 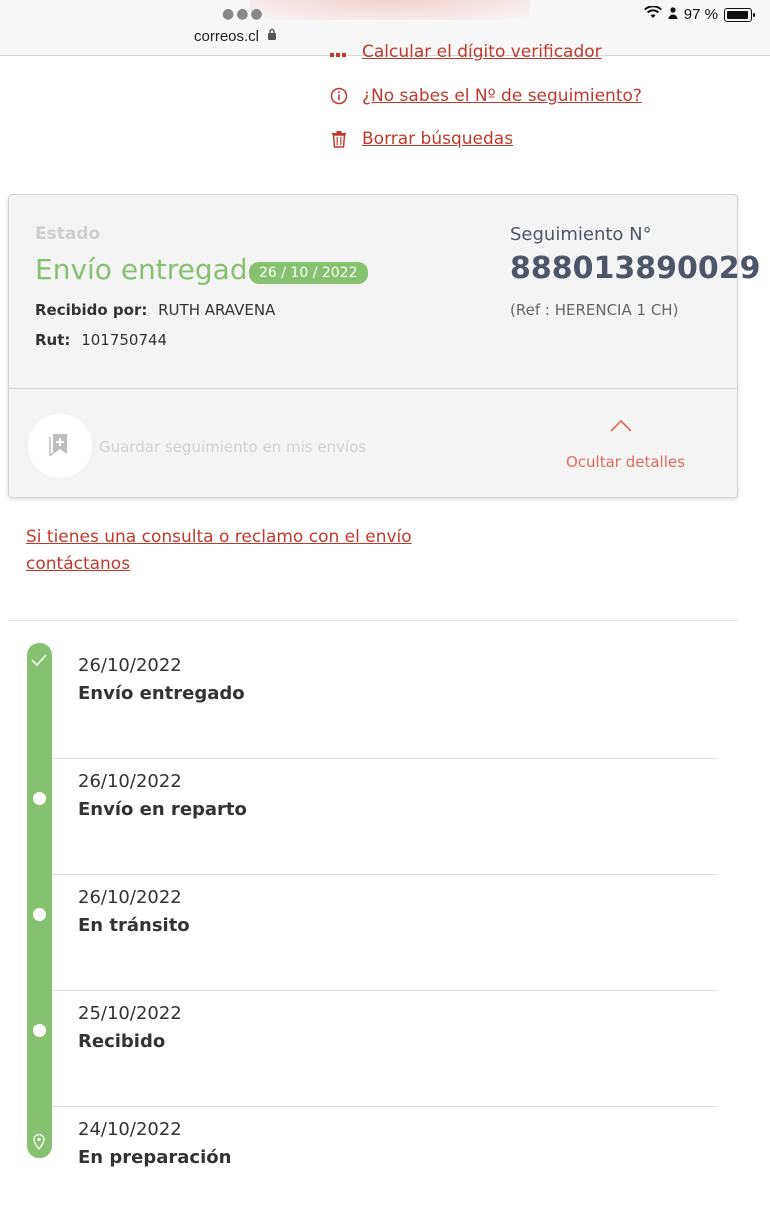 I want to click on system-indicators: 97 %, so click(x=699, y=14).